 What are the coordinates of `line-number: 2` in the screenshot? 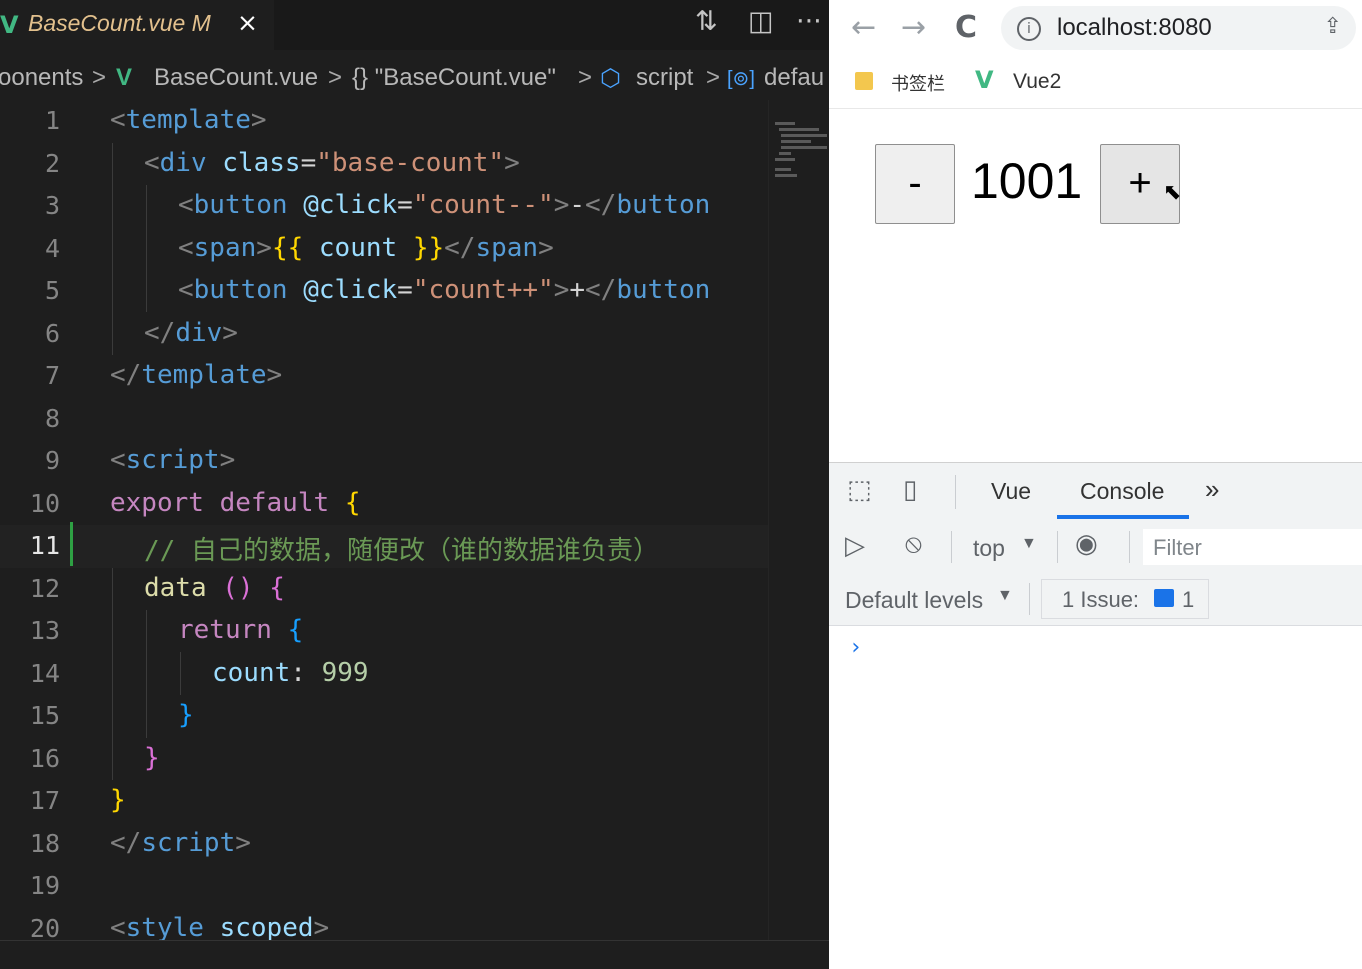 It's located at (52, 163).